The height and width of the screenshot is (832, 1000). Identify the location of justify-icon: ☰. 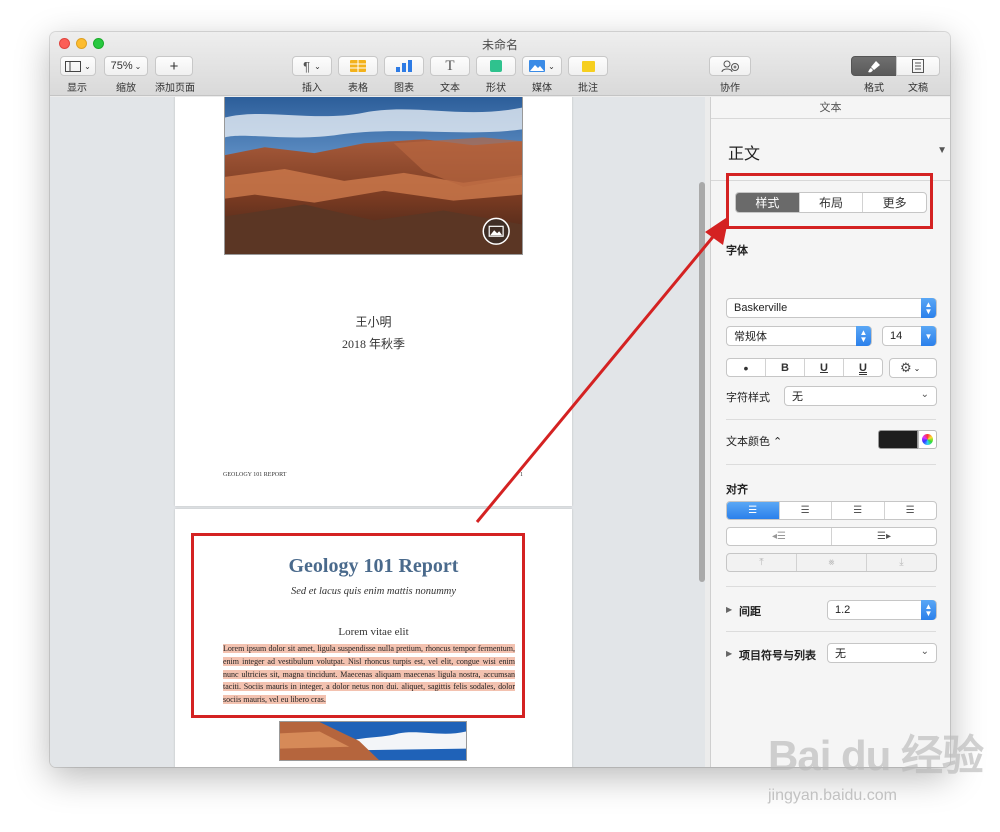
(910, 510).